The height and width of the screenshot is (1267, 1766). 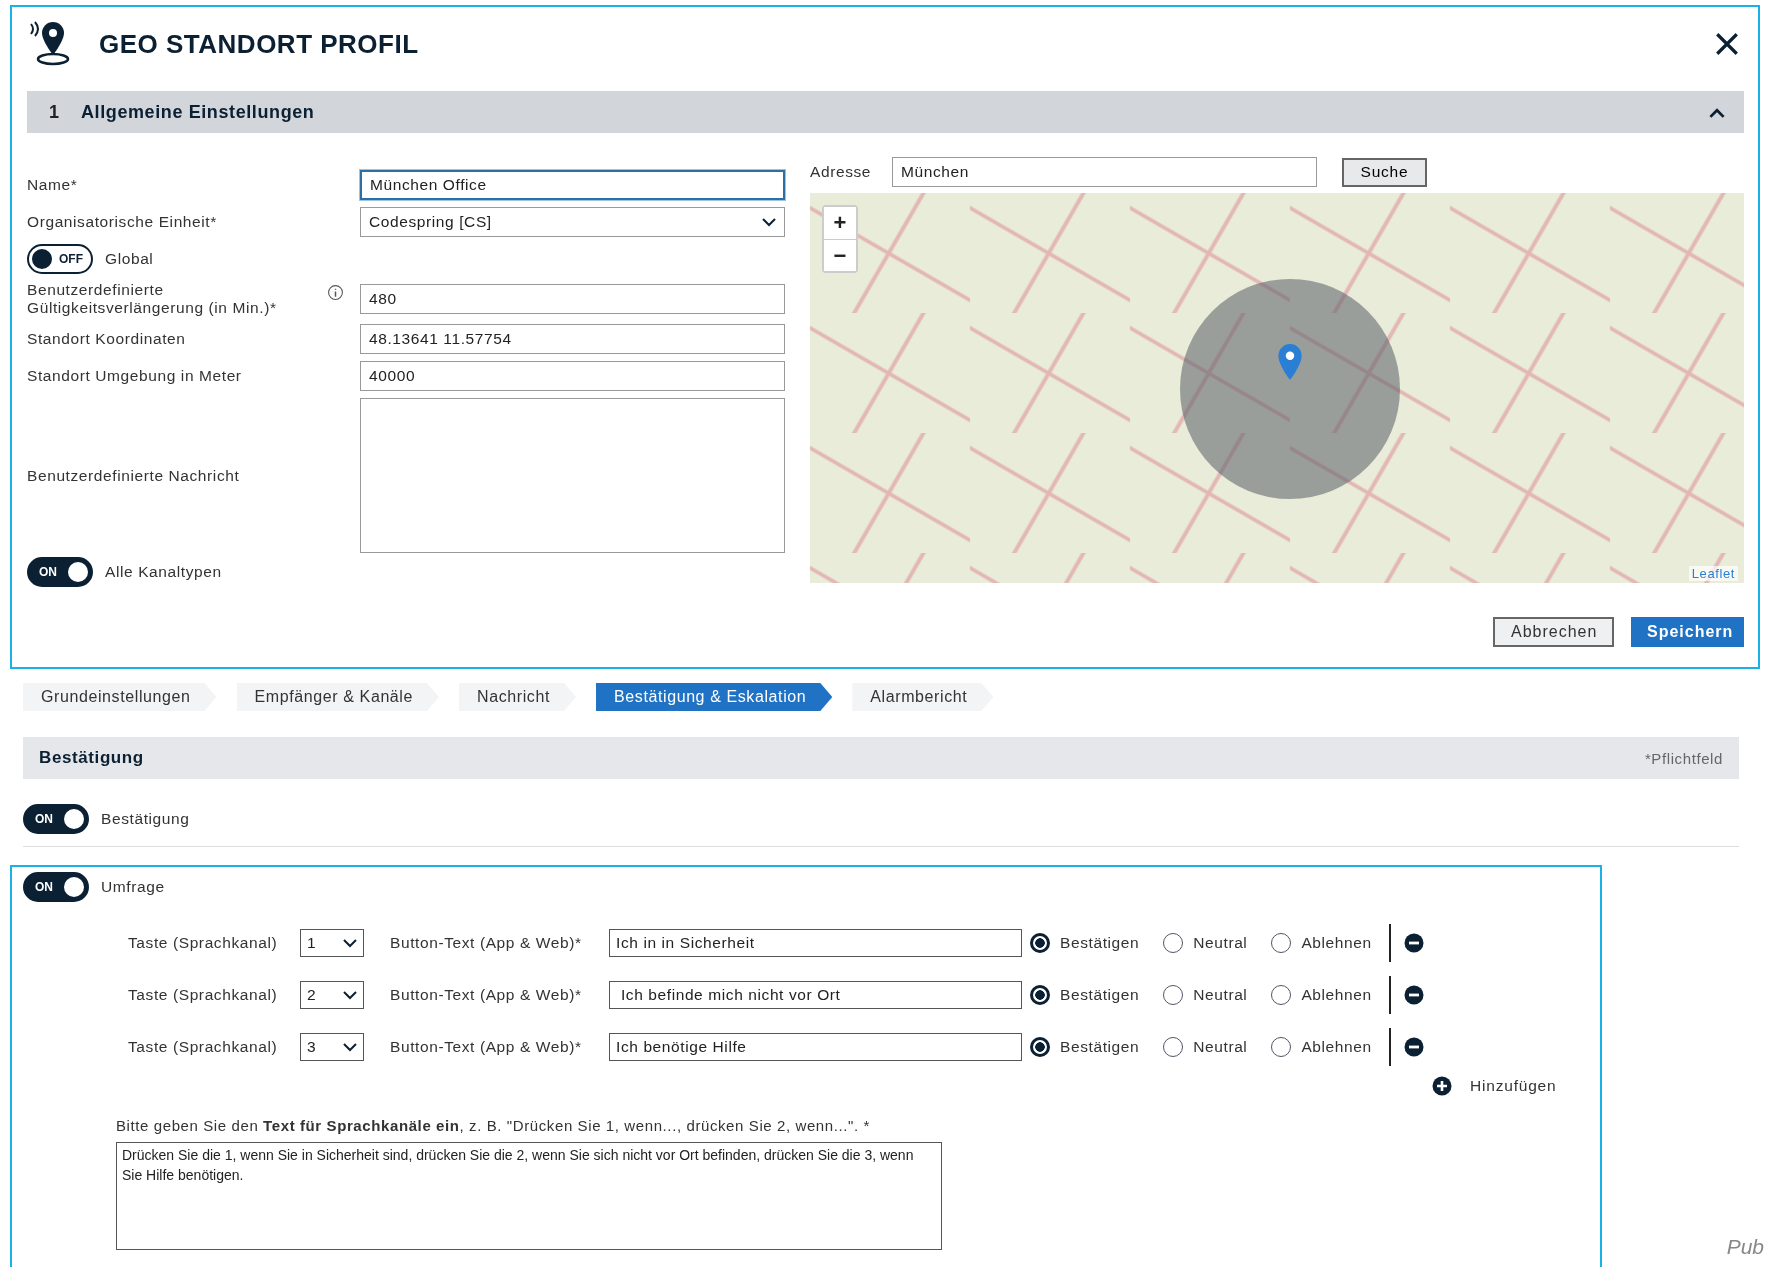 What do you see at coordinates (1553, 632) in the screenshot?
I see `dialog-button: Abbrechen` at bounding box center [1553, 632].